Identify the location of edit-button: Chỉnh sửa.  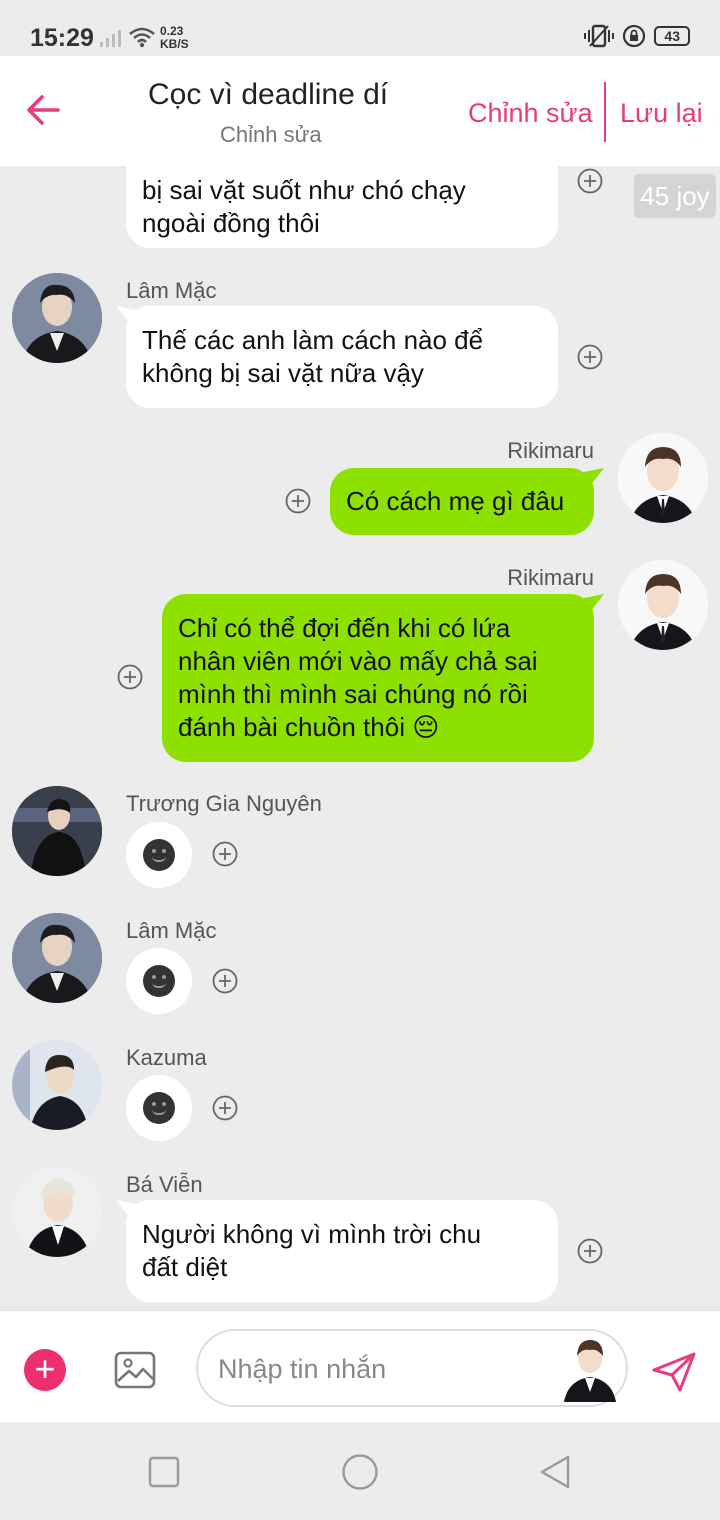
(530, 113).